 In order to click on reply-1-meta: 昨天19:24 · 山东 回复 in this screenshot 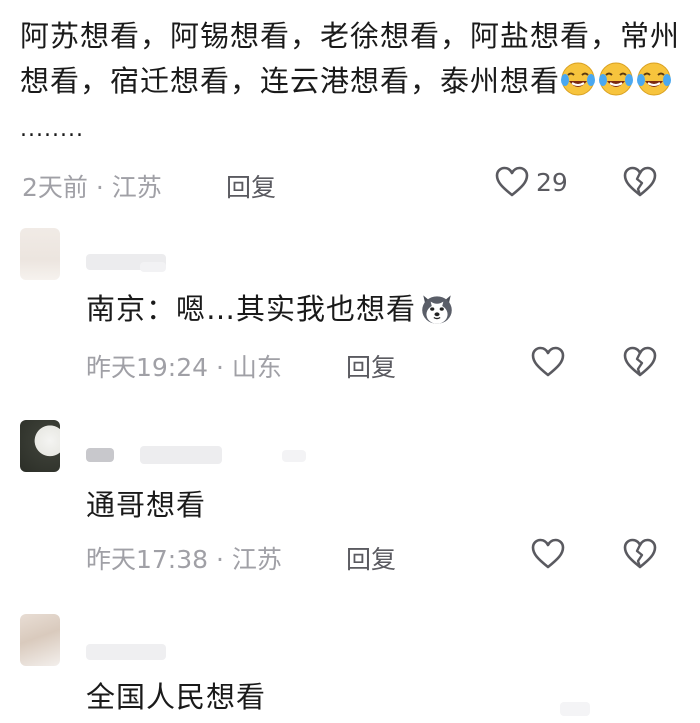, I will do `click(350, 364)`.